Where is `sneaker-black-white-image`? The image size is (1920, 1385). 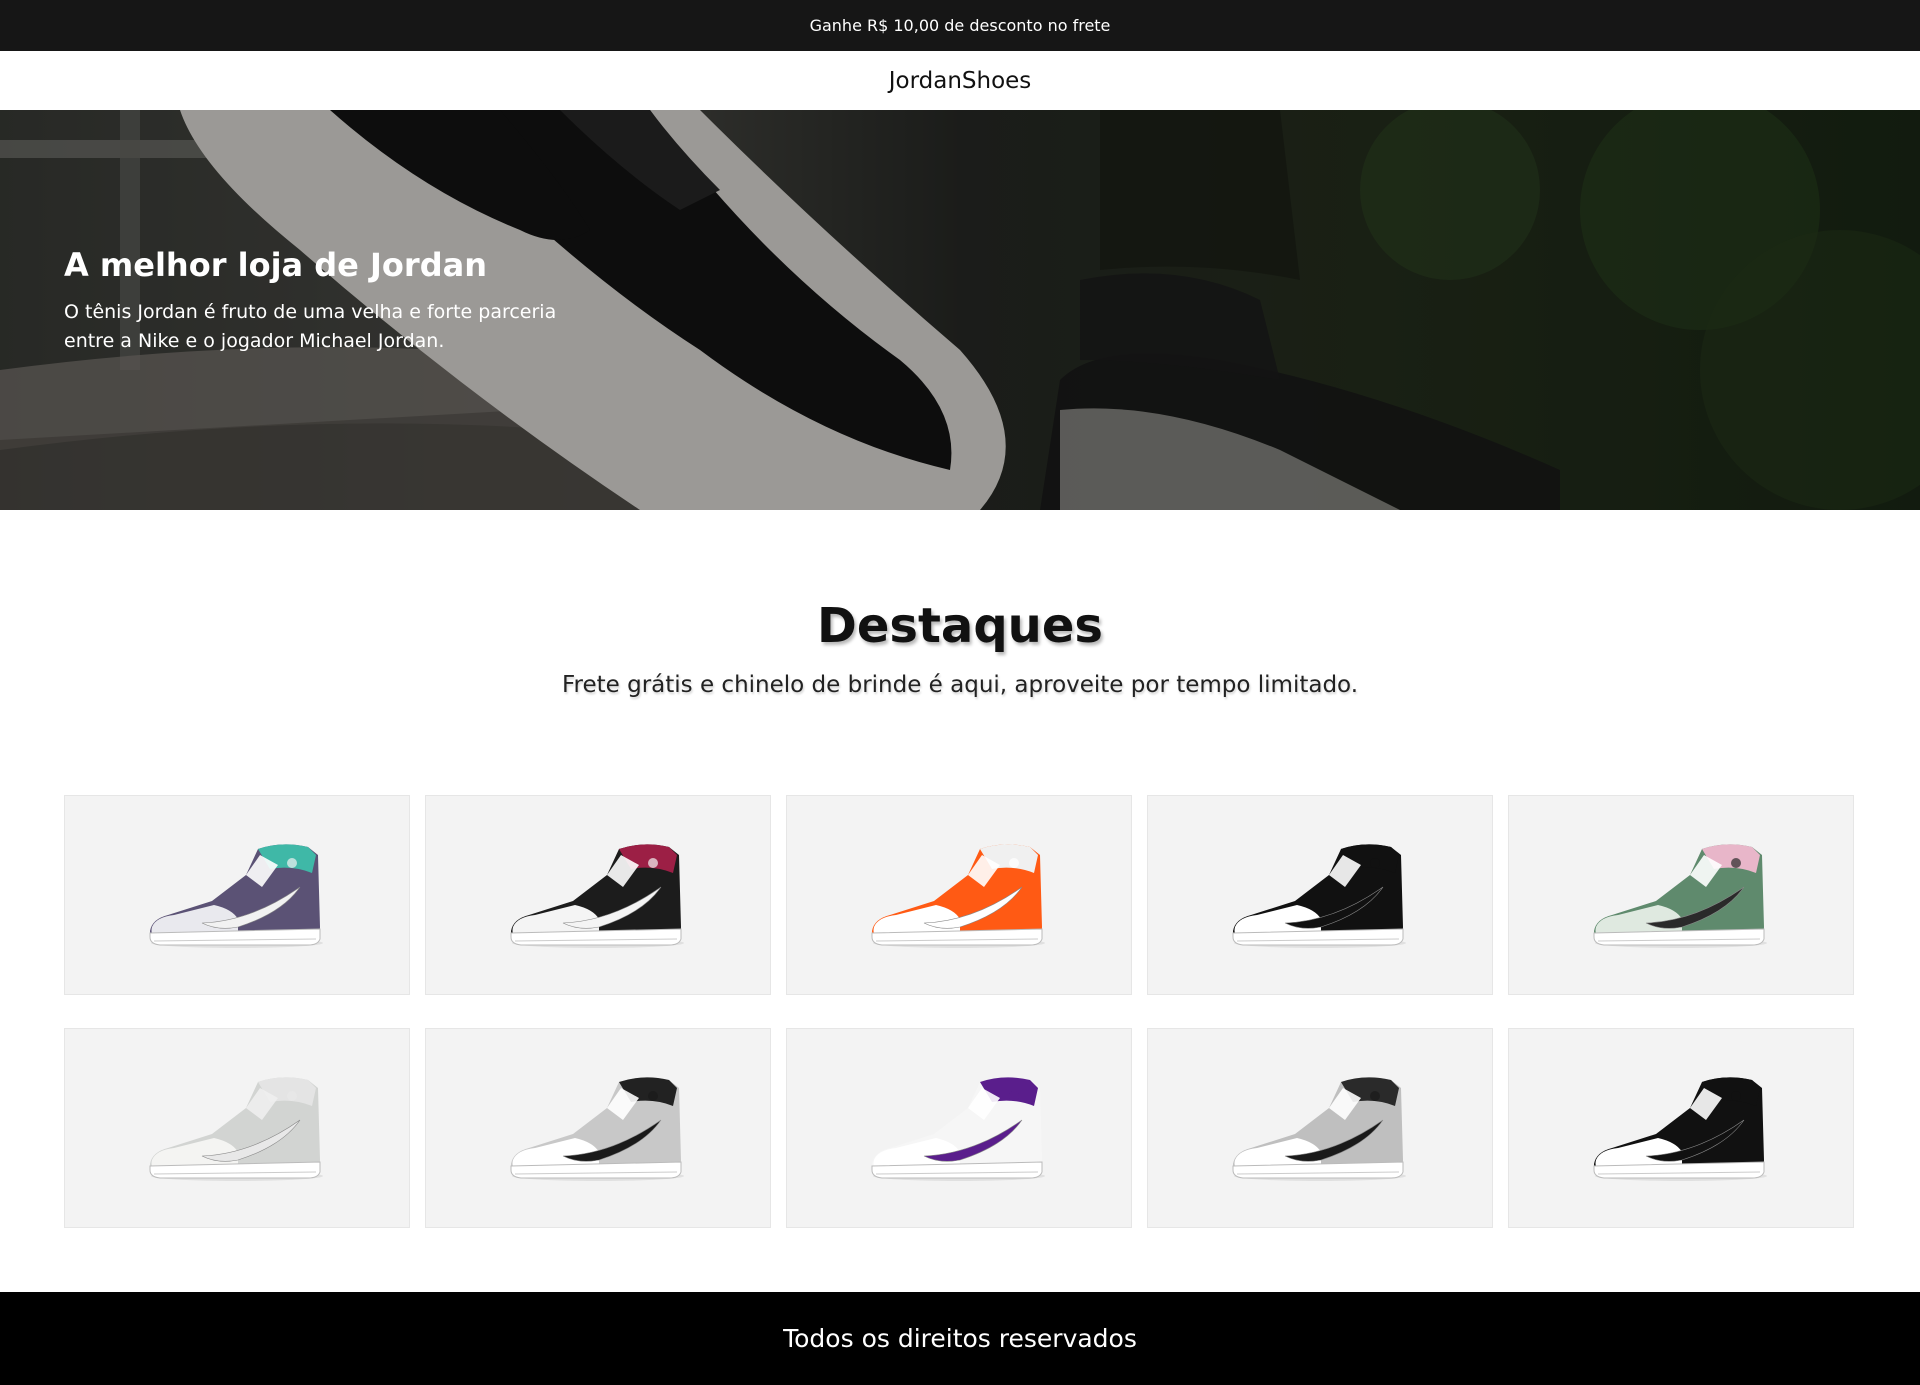 sneaker-black-white-image is located at coordinates (1319, 896).